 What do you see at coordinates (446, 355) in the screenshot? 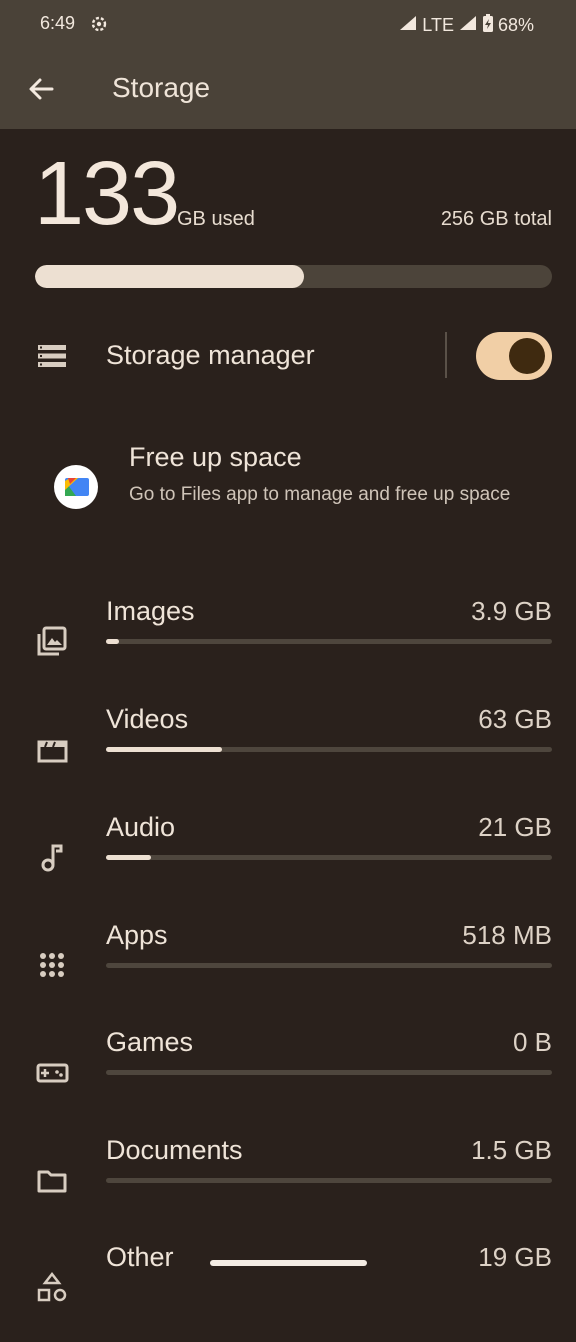
I see `divider` at bounding box center [446, 355].